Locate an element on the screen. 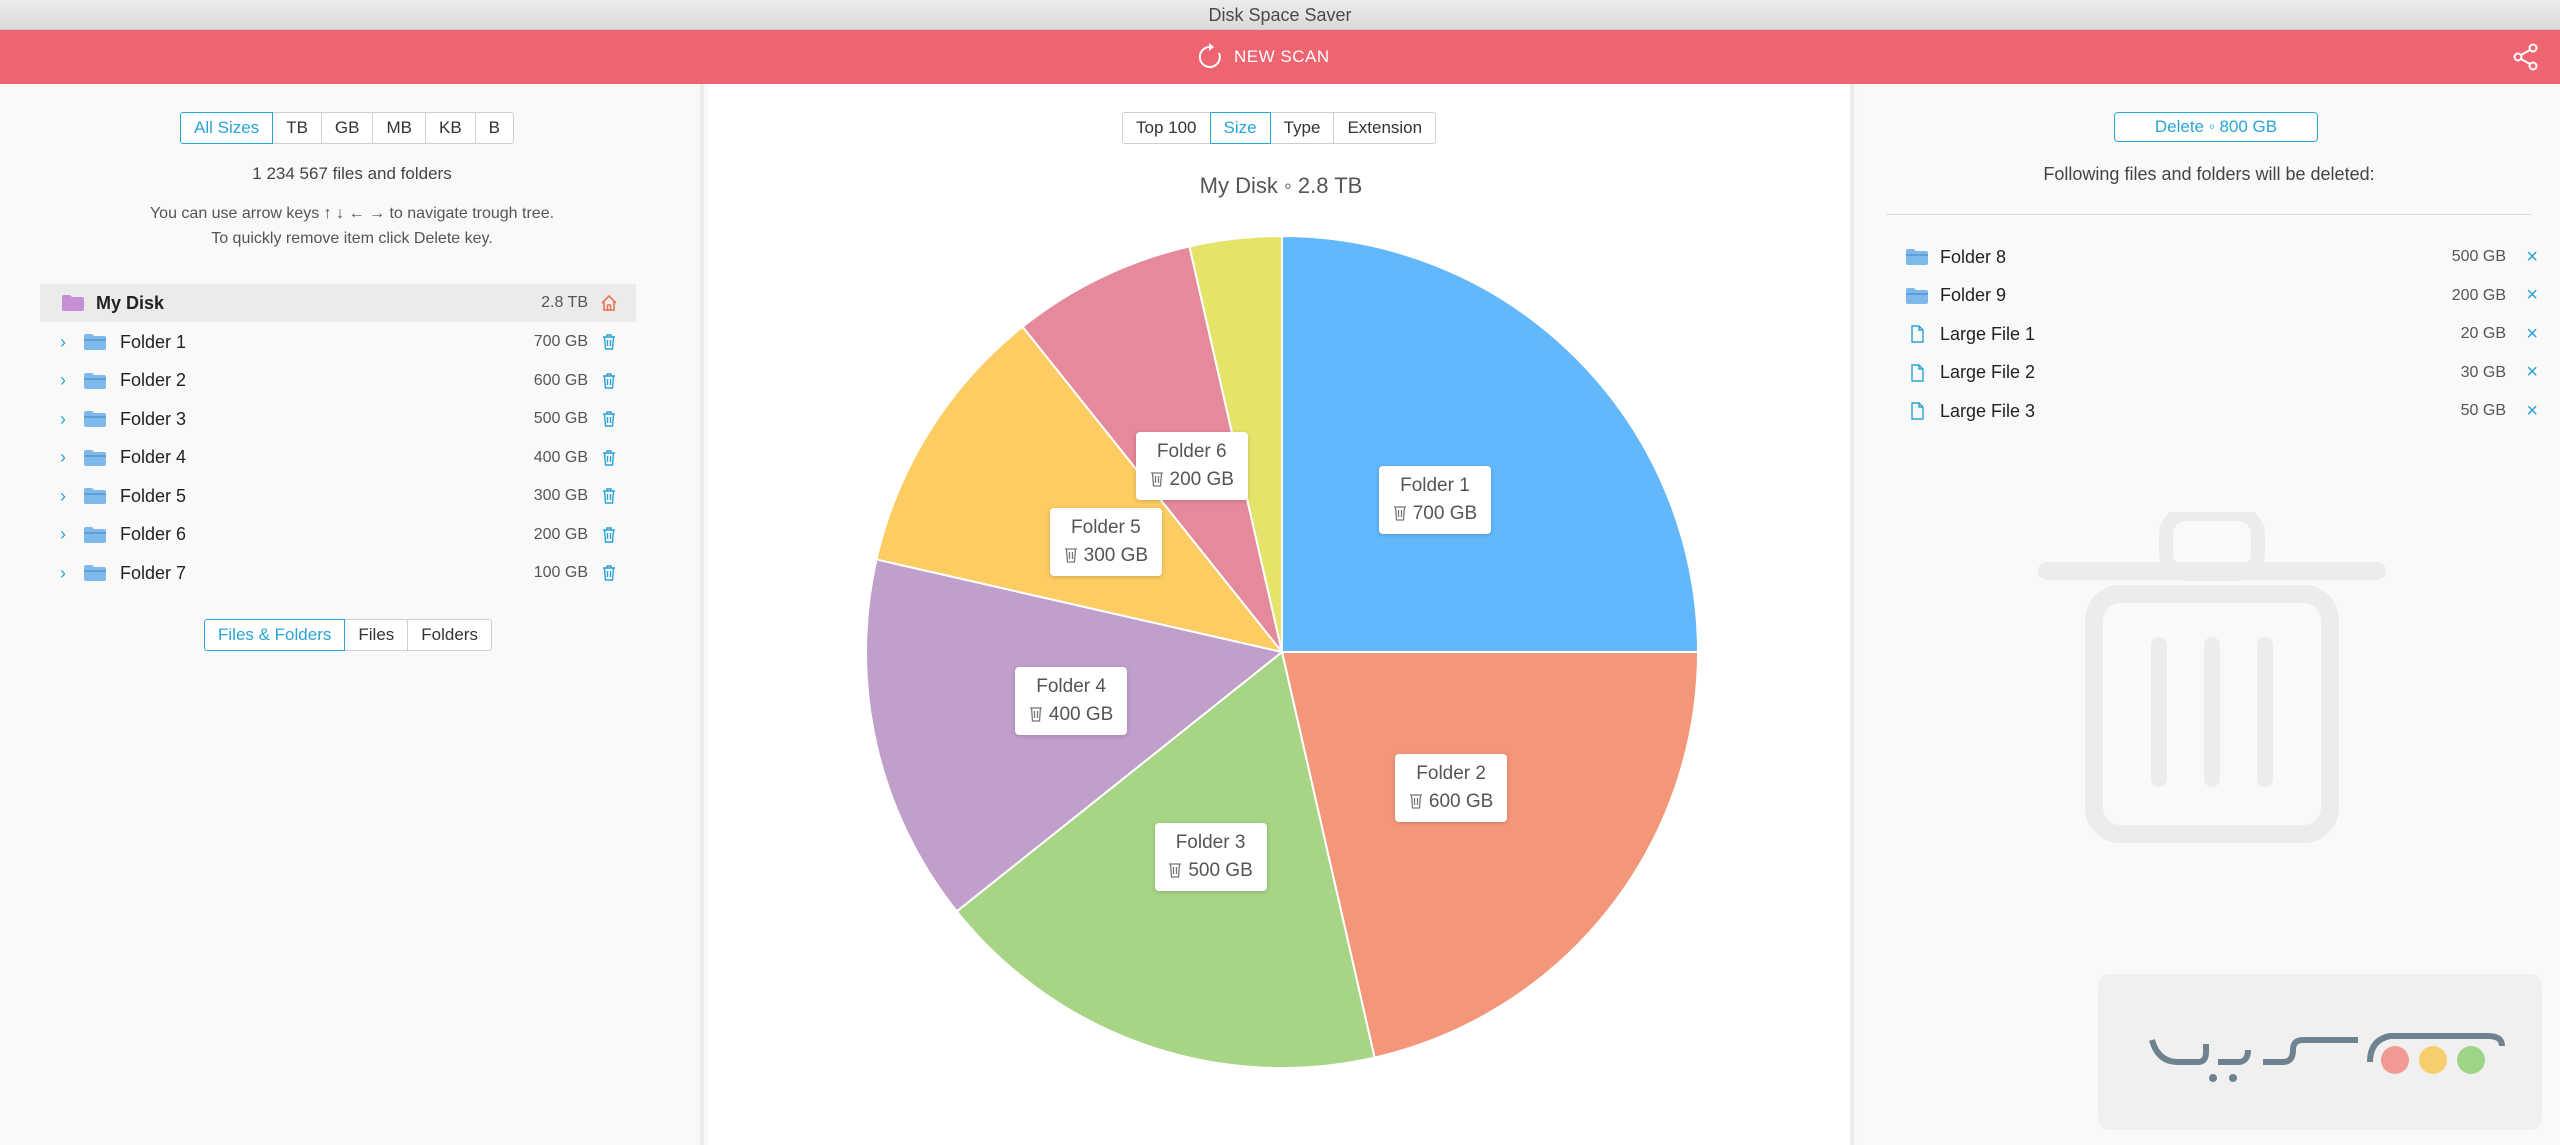 The image size is (2560, 1145). pie-slice is located at coordinates (1490, 443).